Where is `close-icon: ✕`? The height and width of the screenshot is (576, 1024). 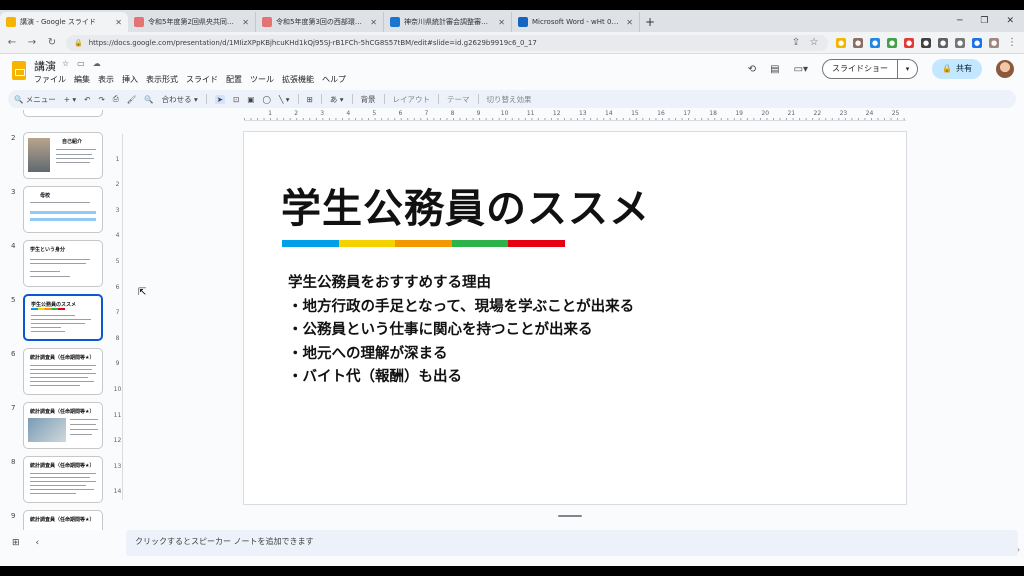 close-icon: ✕ is located at coordinates (1010, 21).